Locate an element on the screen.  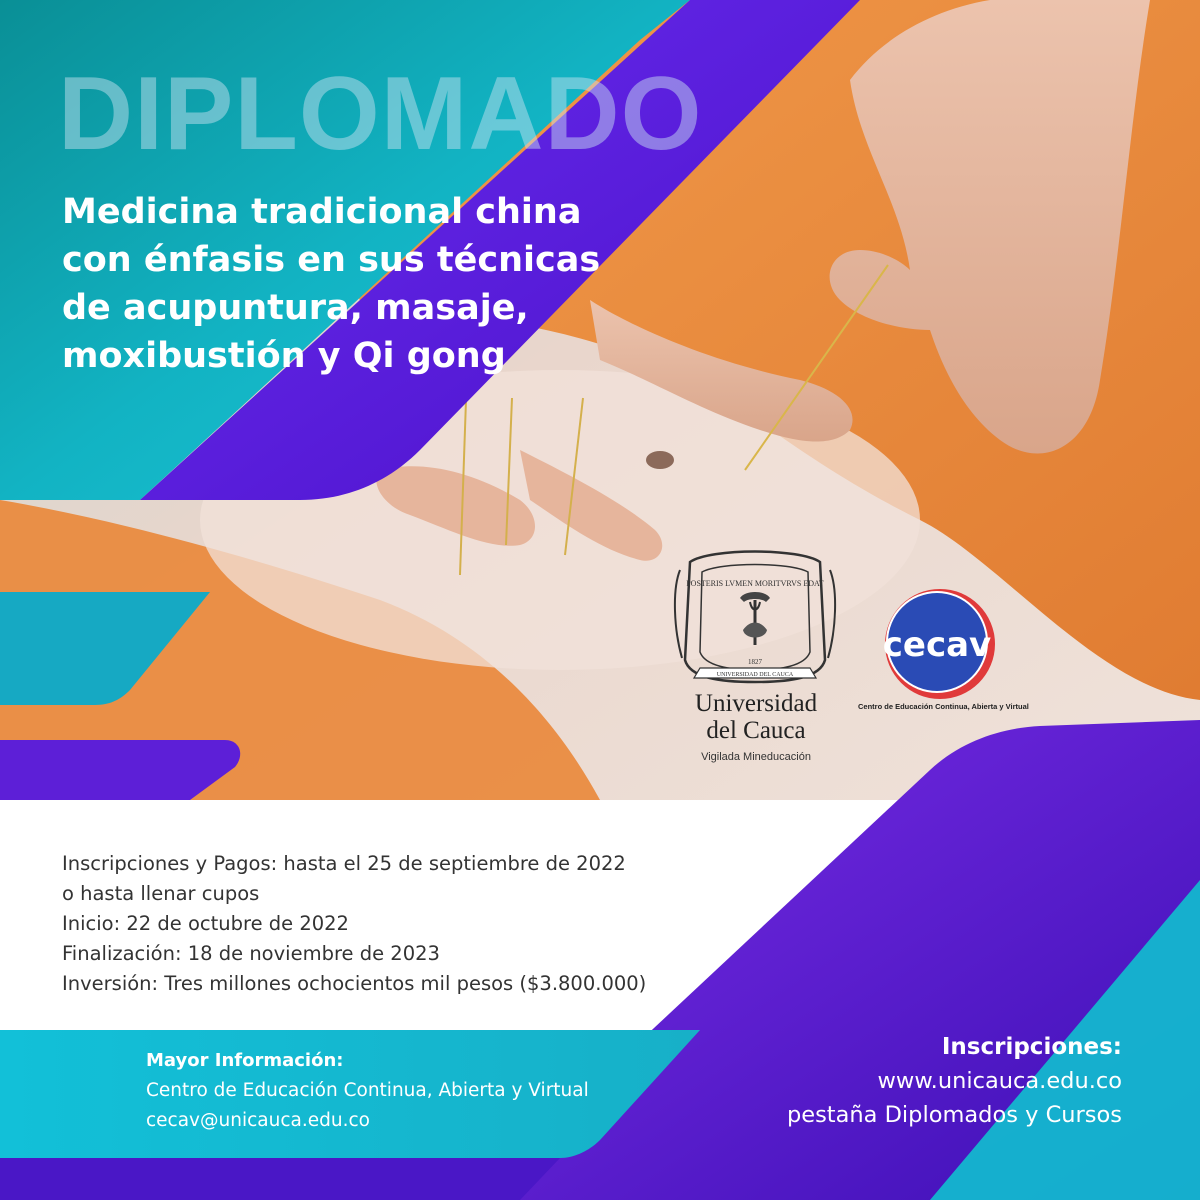
unicauca-name-line: Universidad is located at coordinates (756, 703).